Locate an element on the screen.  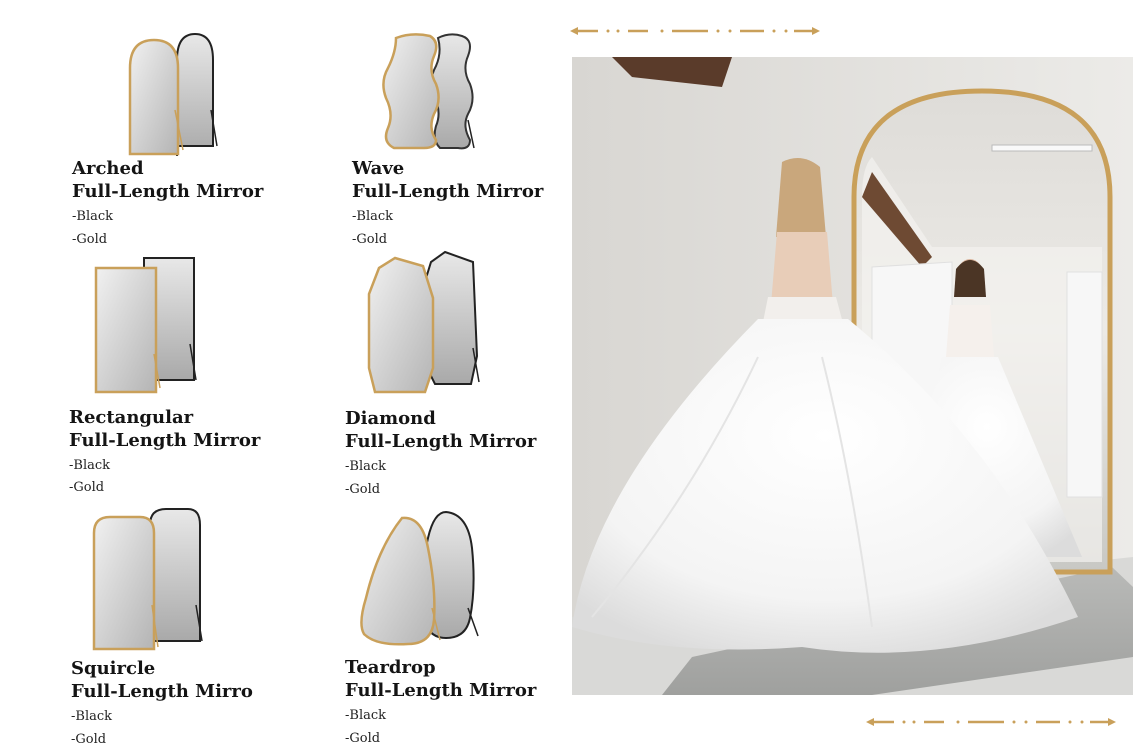
product-subtitle: Full-Length Mirro is located at coordinates (162, 691).